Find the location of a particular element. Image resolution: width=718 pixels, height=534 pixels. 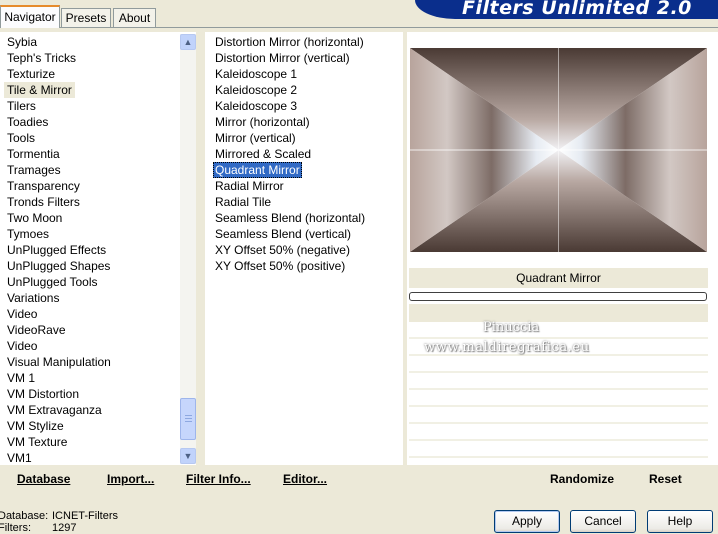

filter-item: Kaleidoscope 3 is located at coordinates (256, 106).